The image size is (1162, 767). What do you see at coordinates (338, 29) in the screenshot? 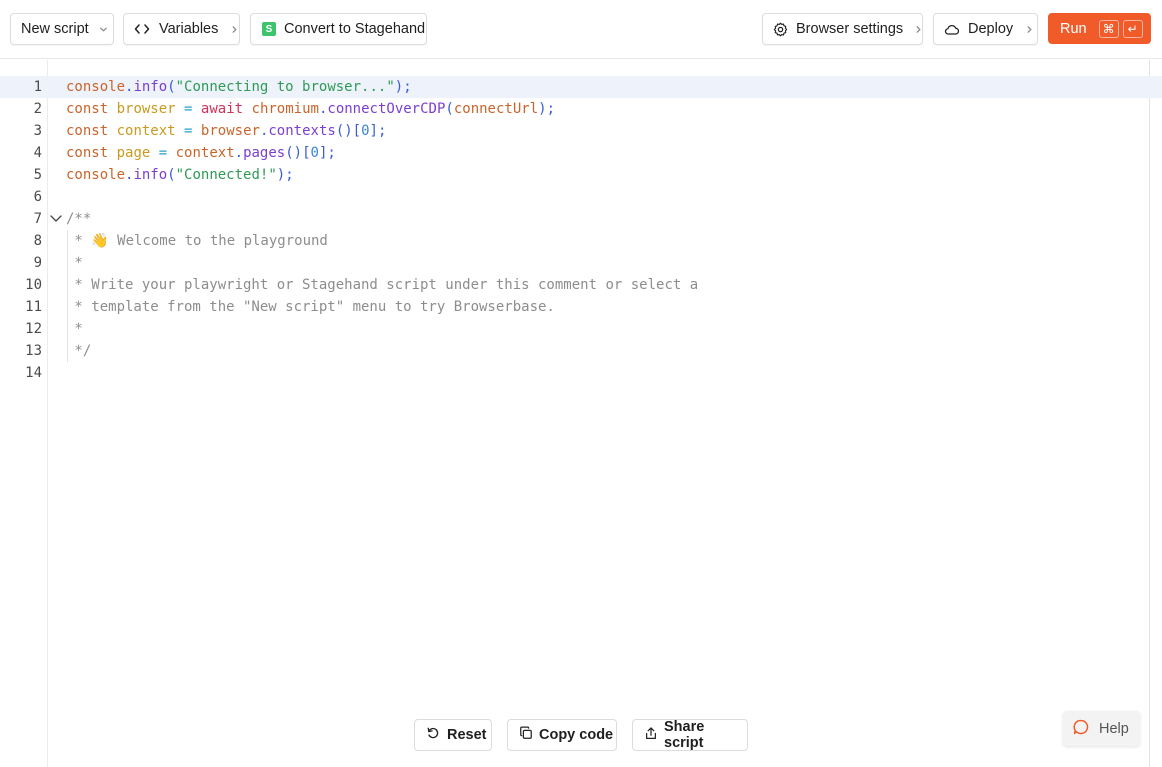
I see `convert-to-stagehand-button: S Convert to Stagehand` at bounding box center [338, 29].